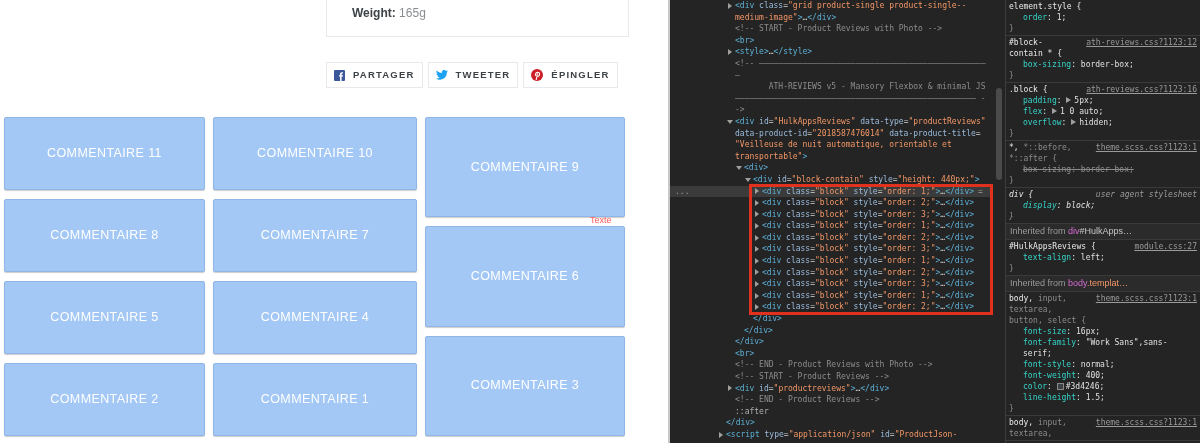 This screenshot has height=443, width=1200. Describe the element at coordinates (473, 75) in the screenshot. I see `share-button: TWEETER` at that location.